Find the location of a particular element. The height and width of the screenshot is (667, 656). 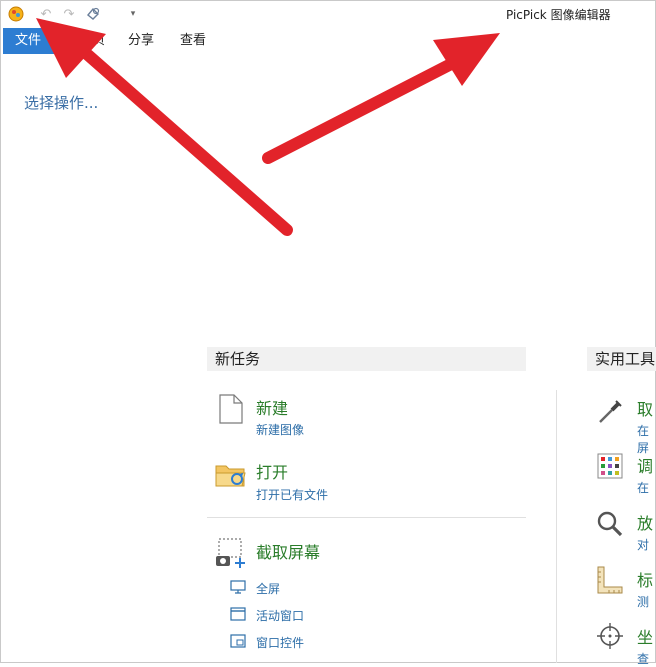

open-item-subtitle: 打开已有文件 is located at coordinates (292, 495).